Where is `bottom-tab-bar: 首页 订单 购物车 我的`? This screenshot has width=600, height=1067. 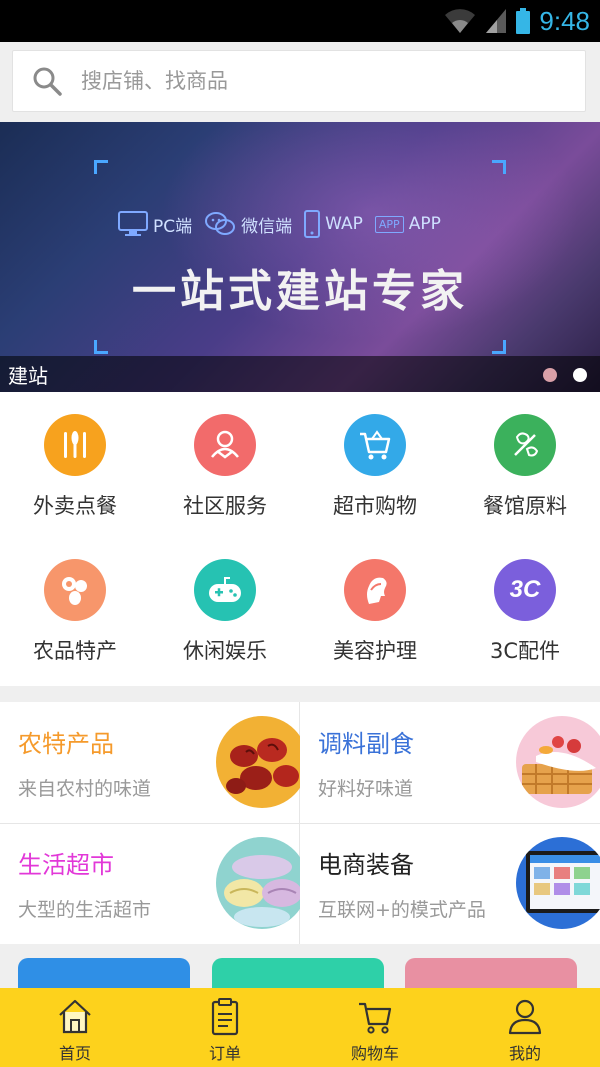
bottom-tab-bar: 首页 订单 购物车 我的 is located at coordinates (300, 1027).